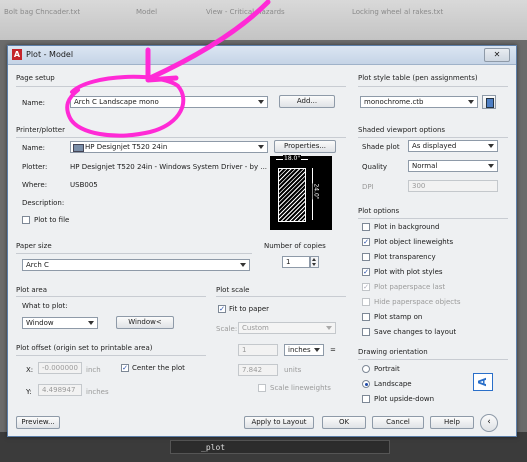  What do you see at coordinates (125, 106) in the screenshot?
I see `annotation-circle` at bounding box center [125, 106].